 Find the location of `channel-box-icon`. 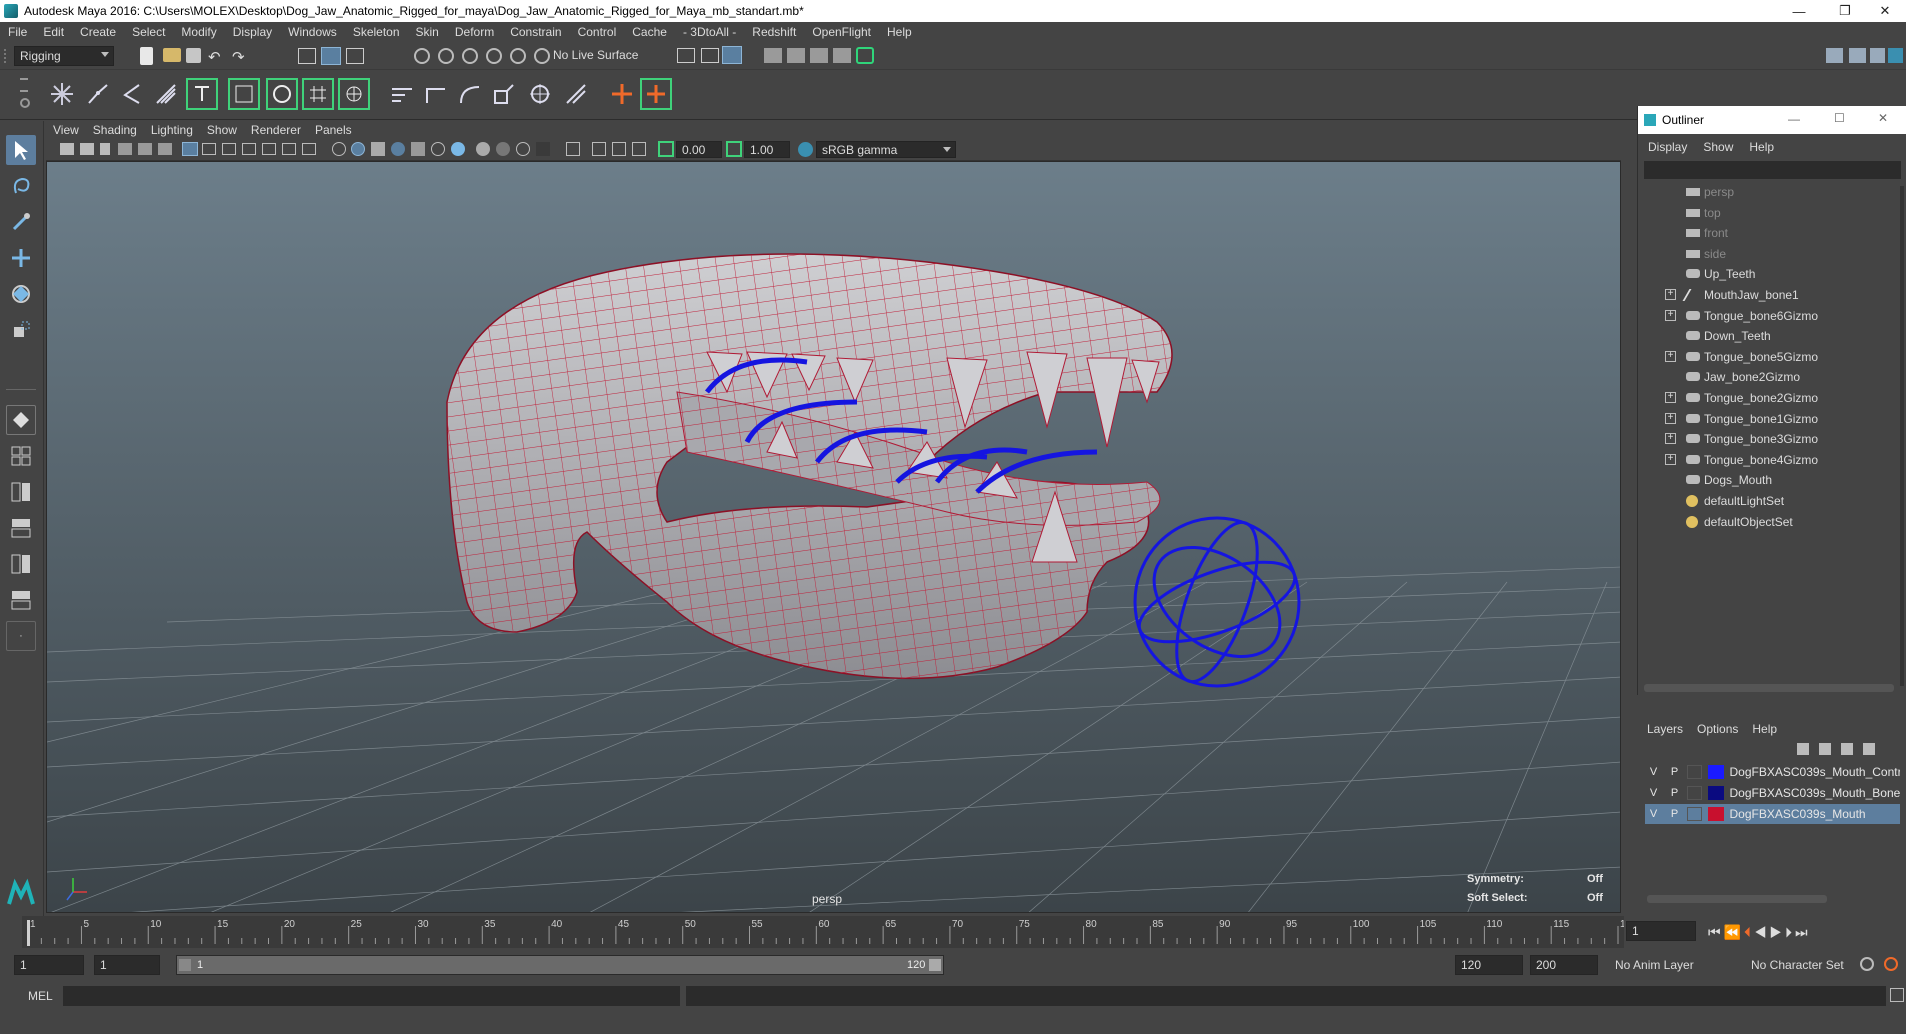

channel-box-icon is located at coordinates (1895, 55).